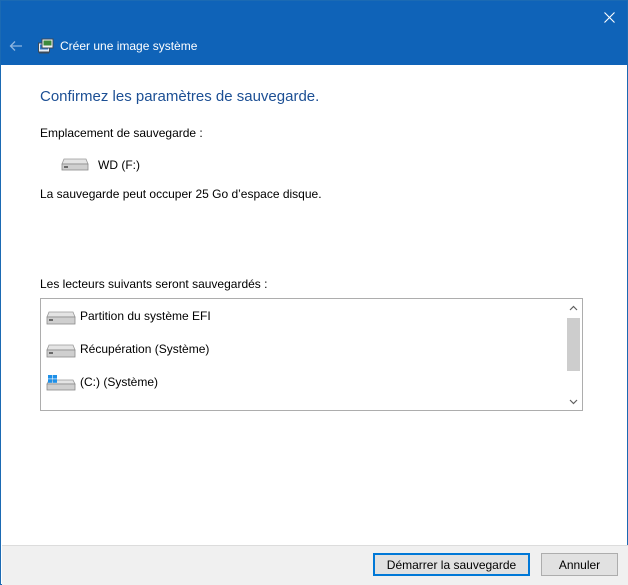 The width and height of the screenshot is (628, 585). Describe the element at coordinates (180, 96) in the screenshot. I see `page-heading: Confirmez les paramètres de sauvegarde.` at that location.